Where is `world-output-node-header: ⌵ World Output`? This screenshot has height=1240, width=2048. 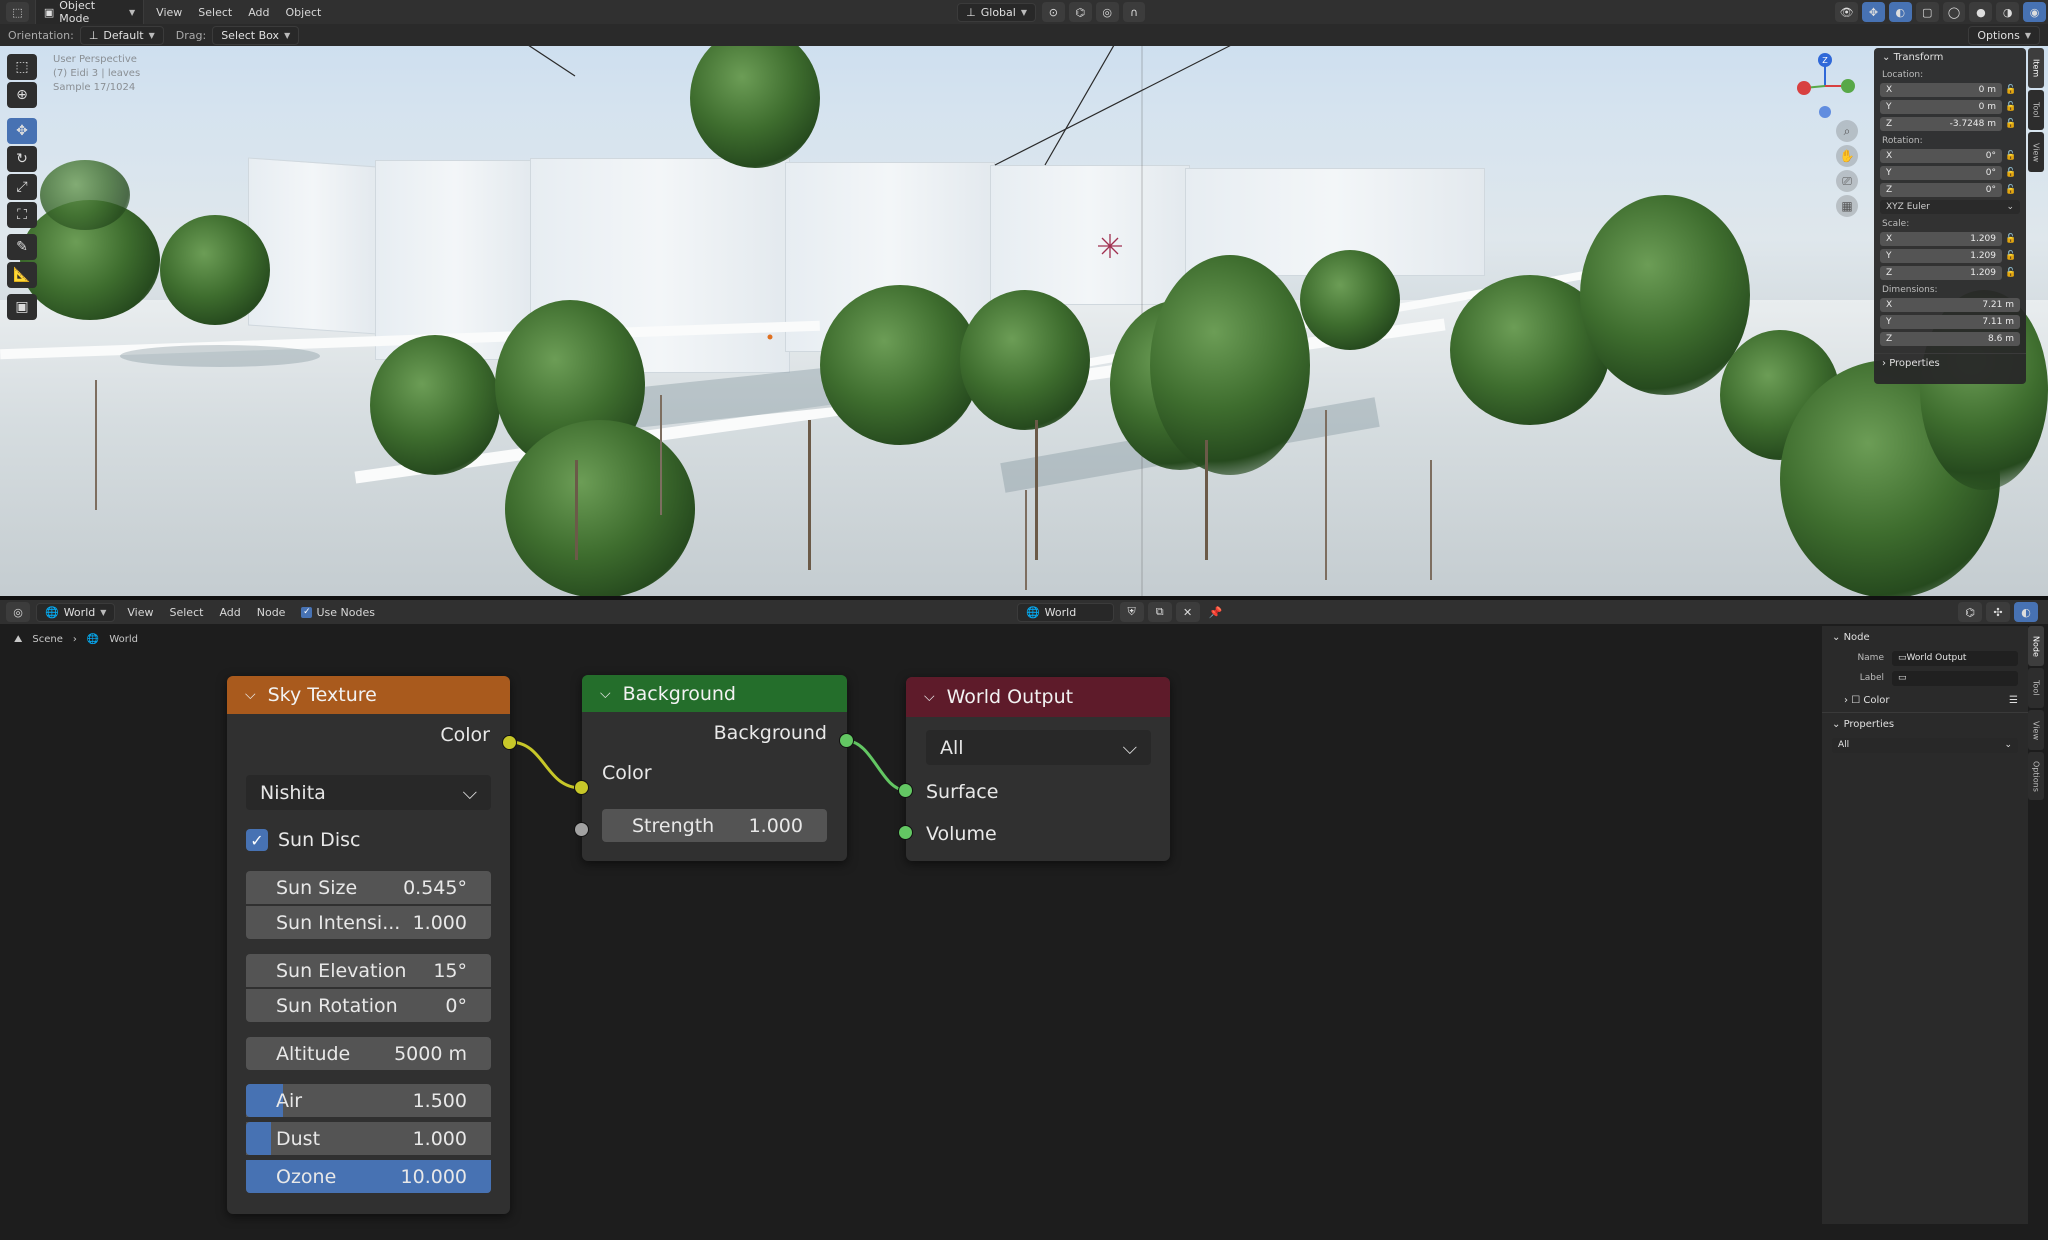 world-output-node-header: ⌵ World Output is located at coordinates (1038, 697).